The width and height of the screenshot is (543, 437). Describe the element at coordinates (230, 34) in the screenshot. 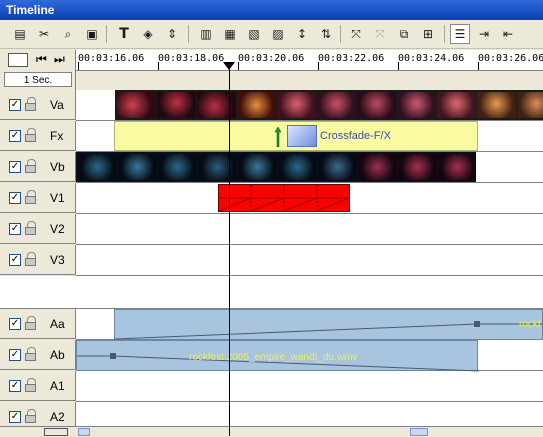

I see `track-view2-icon: ▦` at that location.